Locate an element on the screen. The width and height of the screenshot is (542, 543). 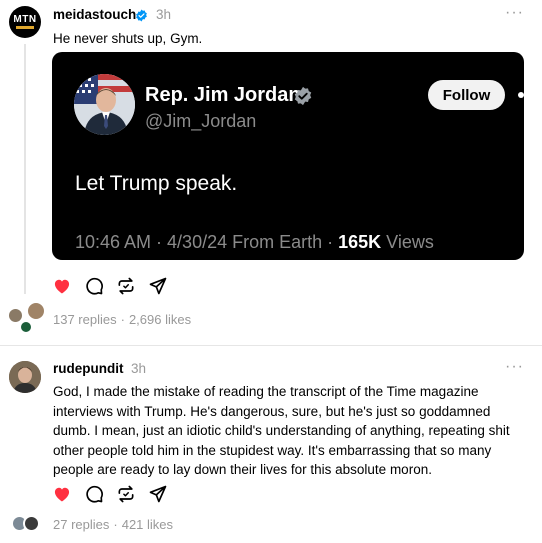
replies-count: 27 replies is located at coordinates (81, 524).